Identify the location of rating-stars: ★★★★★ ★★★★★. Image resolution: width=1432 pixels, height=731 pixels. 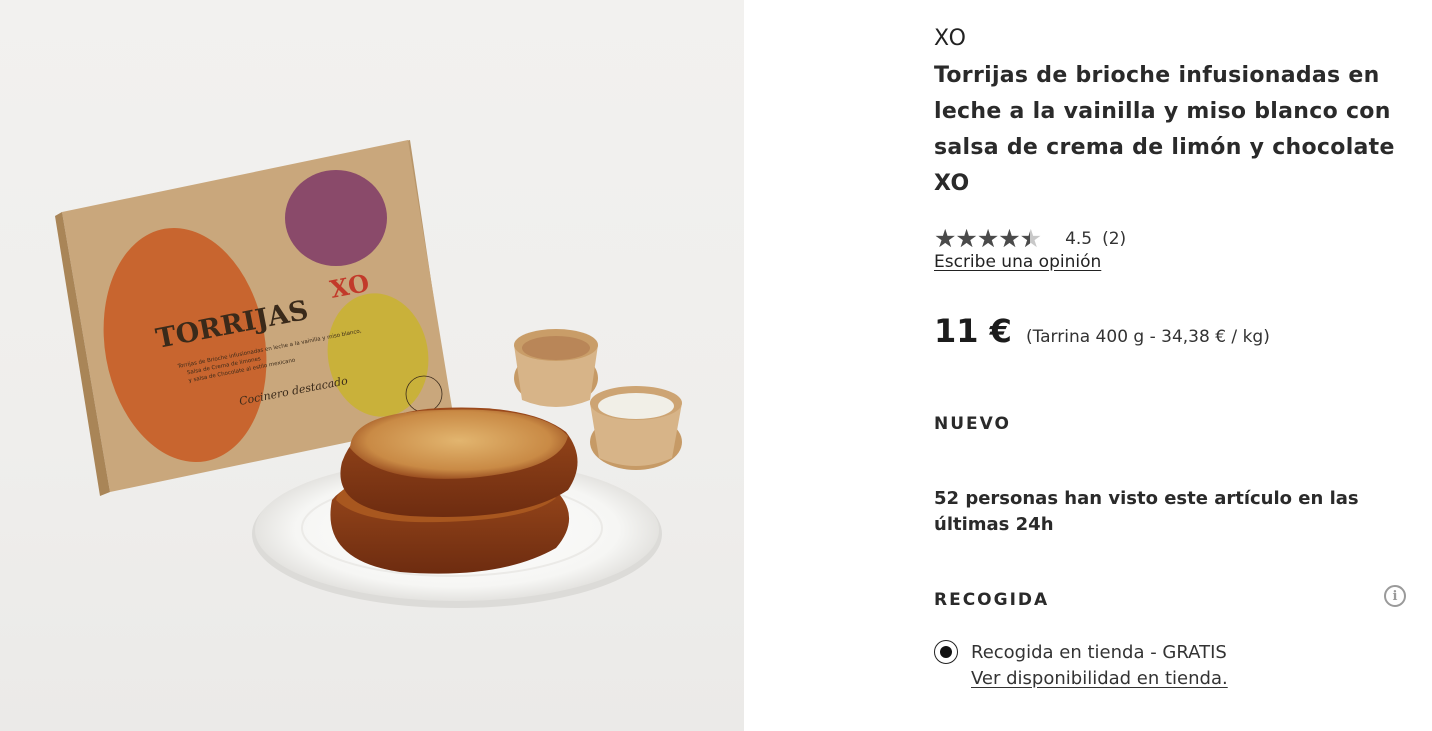
(988, 239).